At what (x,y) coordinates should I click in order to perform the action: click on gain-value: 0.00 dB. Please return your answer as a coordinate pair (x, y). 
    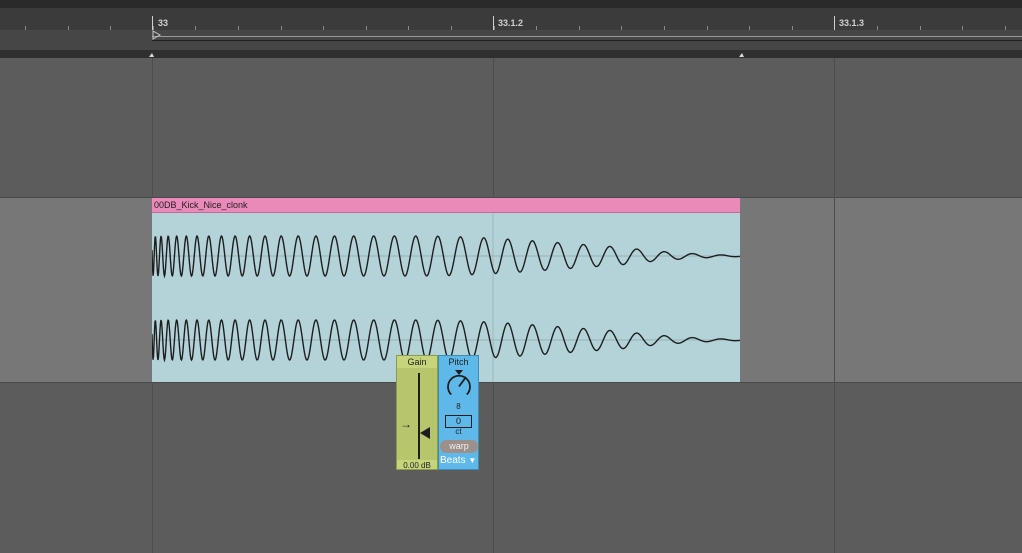
    Looking at the image, I should click on (417, 465).